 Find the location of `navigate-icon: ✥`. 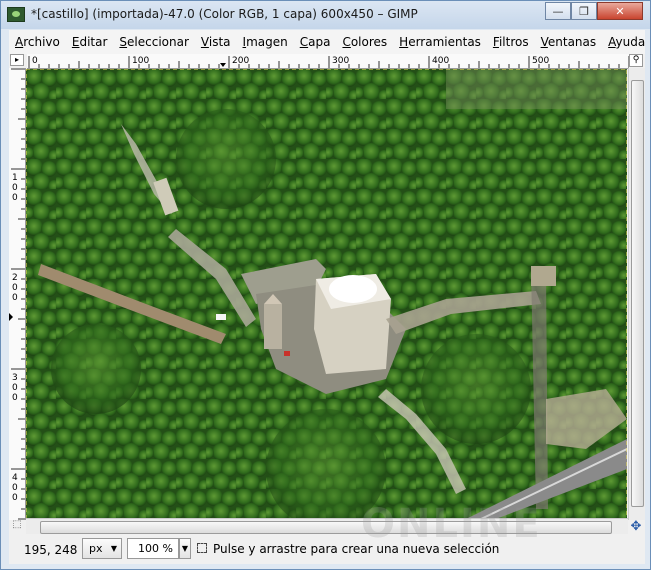

navigate-icon: ✥ is located at coordinates (636, 526).